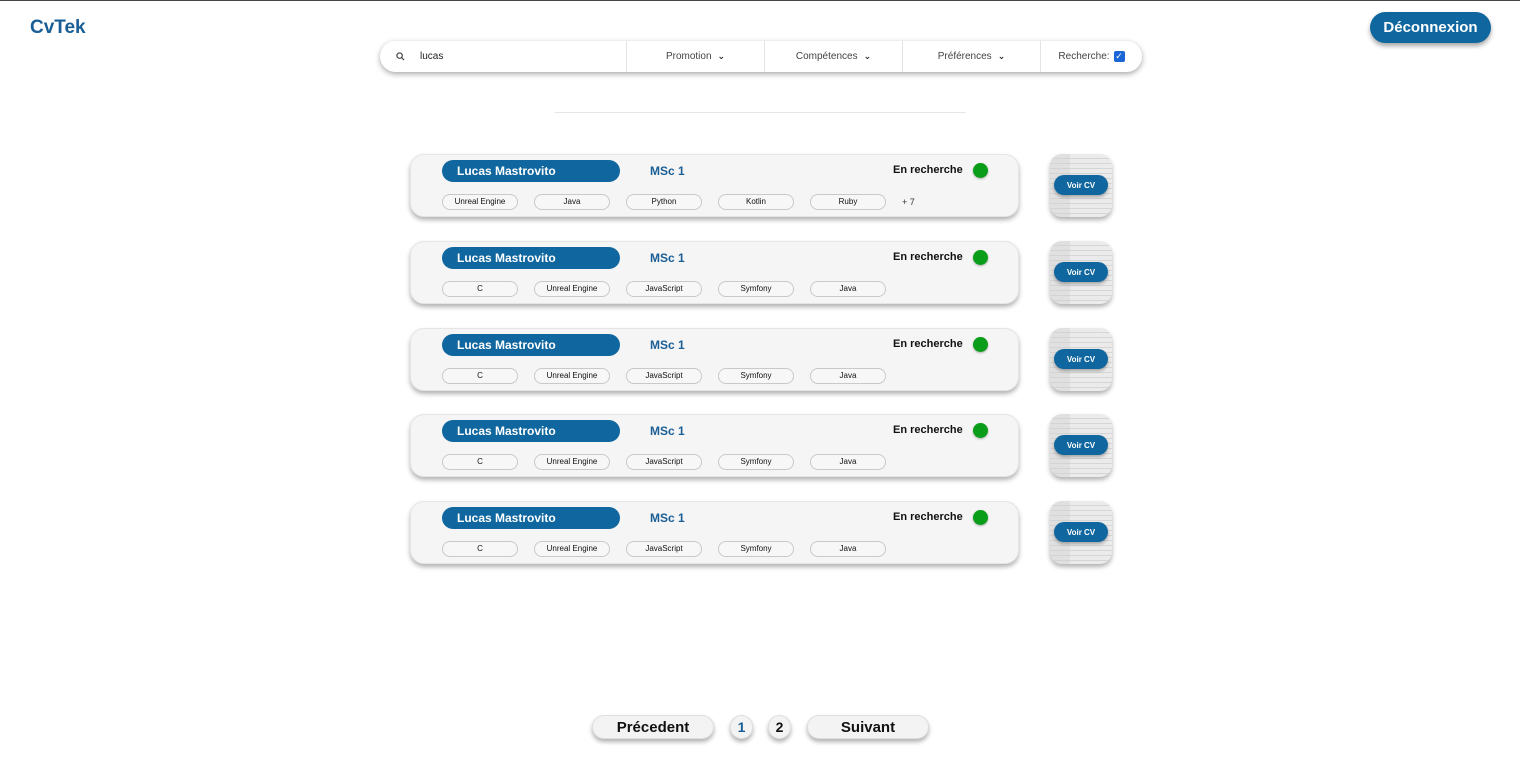 The image size is (1520, 775). What do you see at coordinates (826, 56) in the screenshot?
I see `competences-filter-label: Compétences` at bounding box center [826, 56].